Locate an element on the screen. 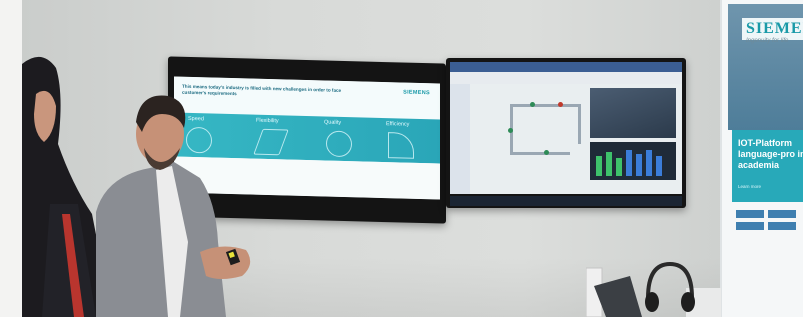  banner-link: Learn more is located at coordinates (750, 186).